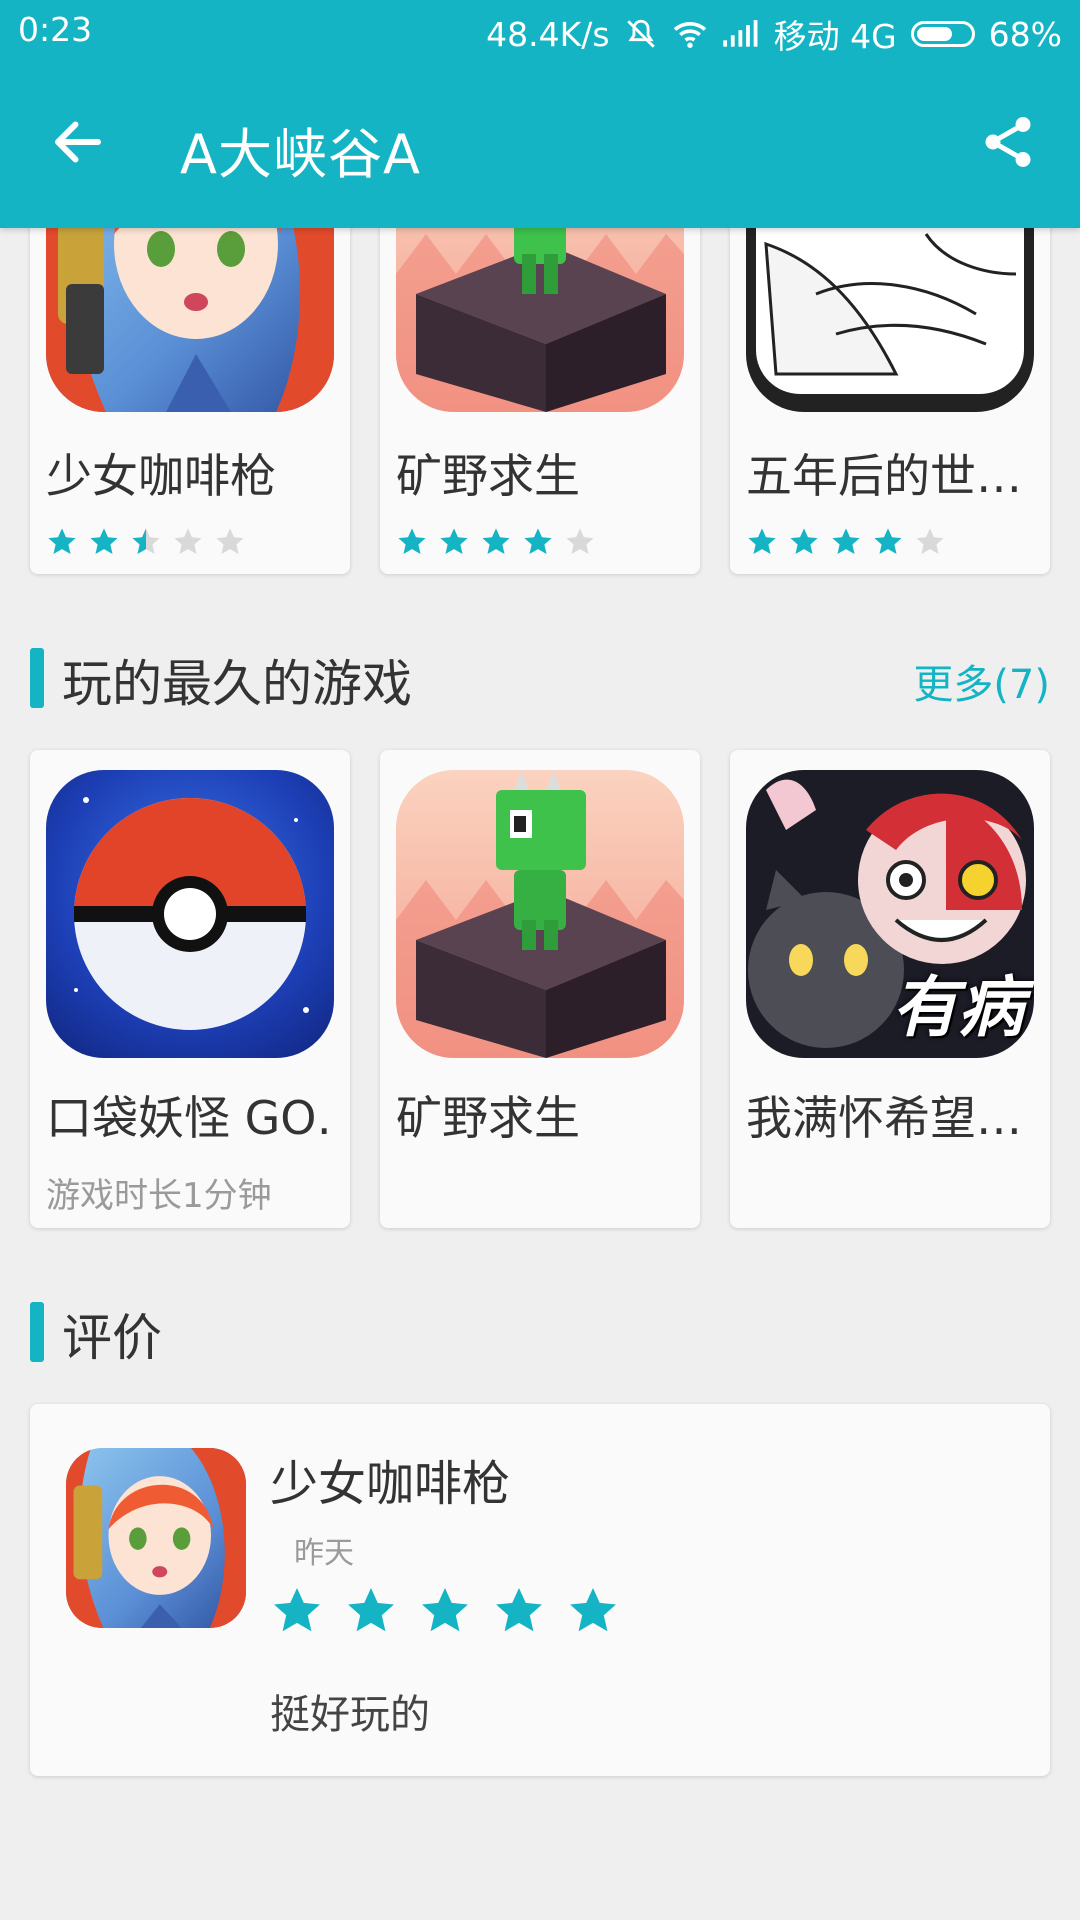  What do you see at coordinates (1008, 142) in the screenshot?
I see `share-icon` at bounding box center [1008, 142].